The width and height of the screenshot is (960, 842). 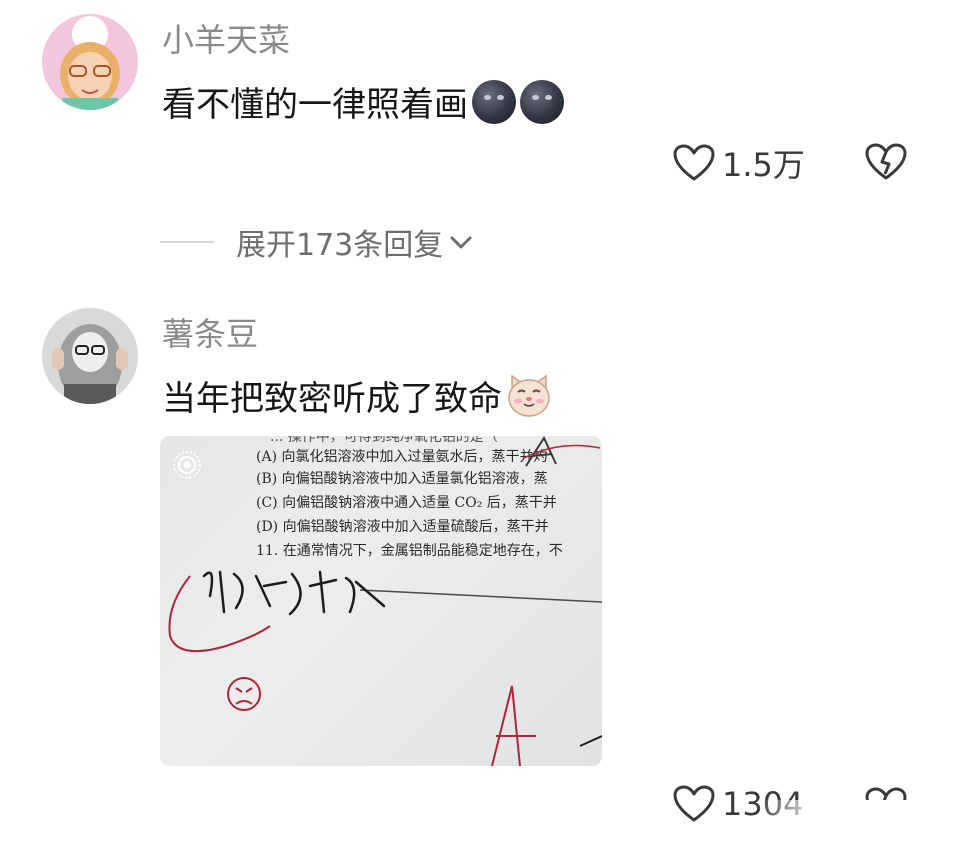 I want to click on watermark-overlay, so click(x=851, y=815).